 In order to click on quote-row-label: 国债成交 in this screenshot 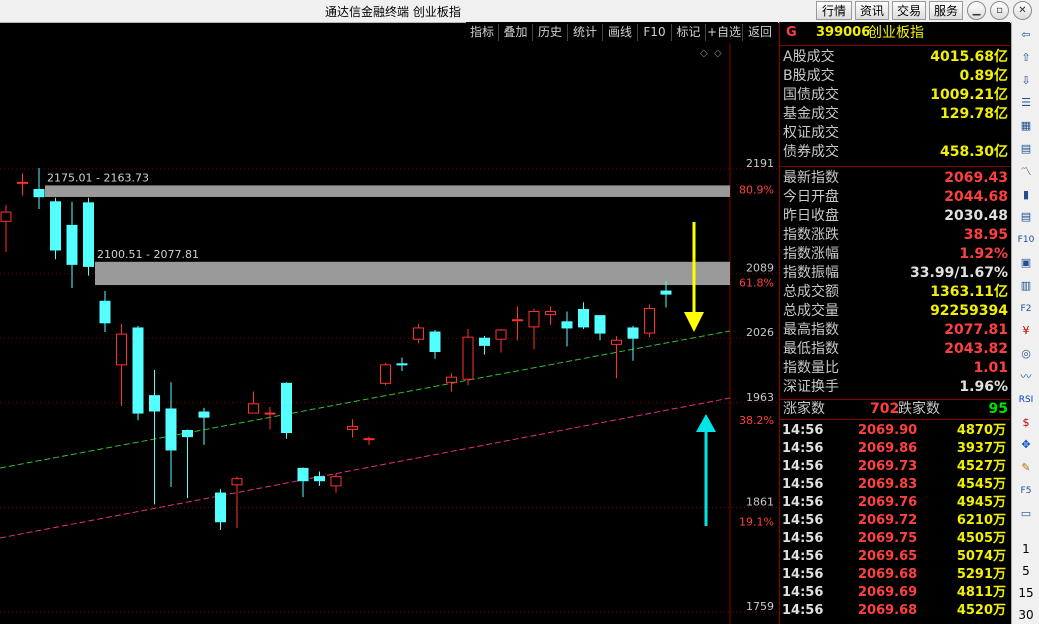, I will do `click(811, 95)`.